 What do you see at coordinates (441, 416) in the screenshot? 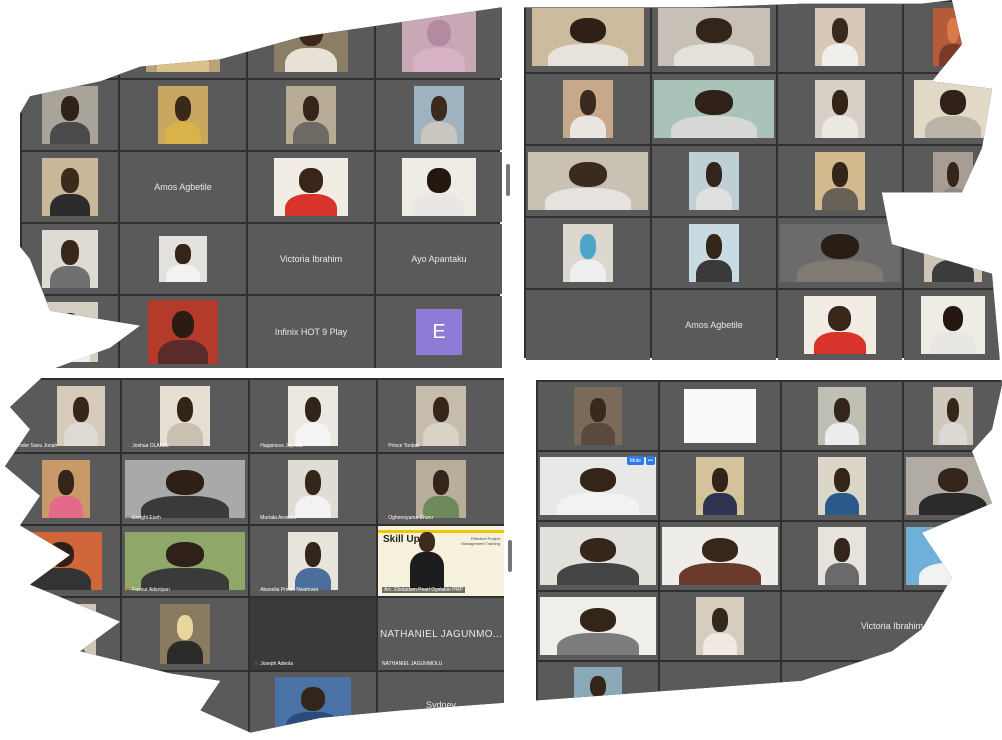
I see `participant-video: ✕ Prince Tonbali` at bounding box center [441, 416].